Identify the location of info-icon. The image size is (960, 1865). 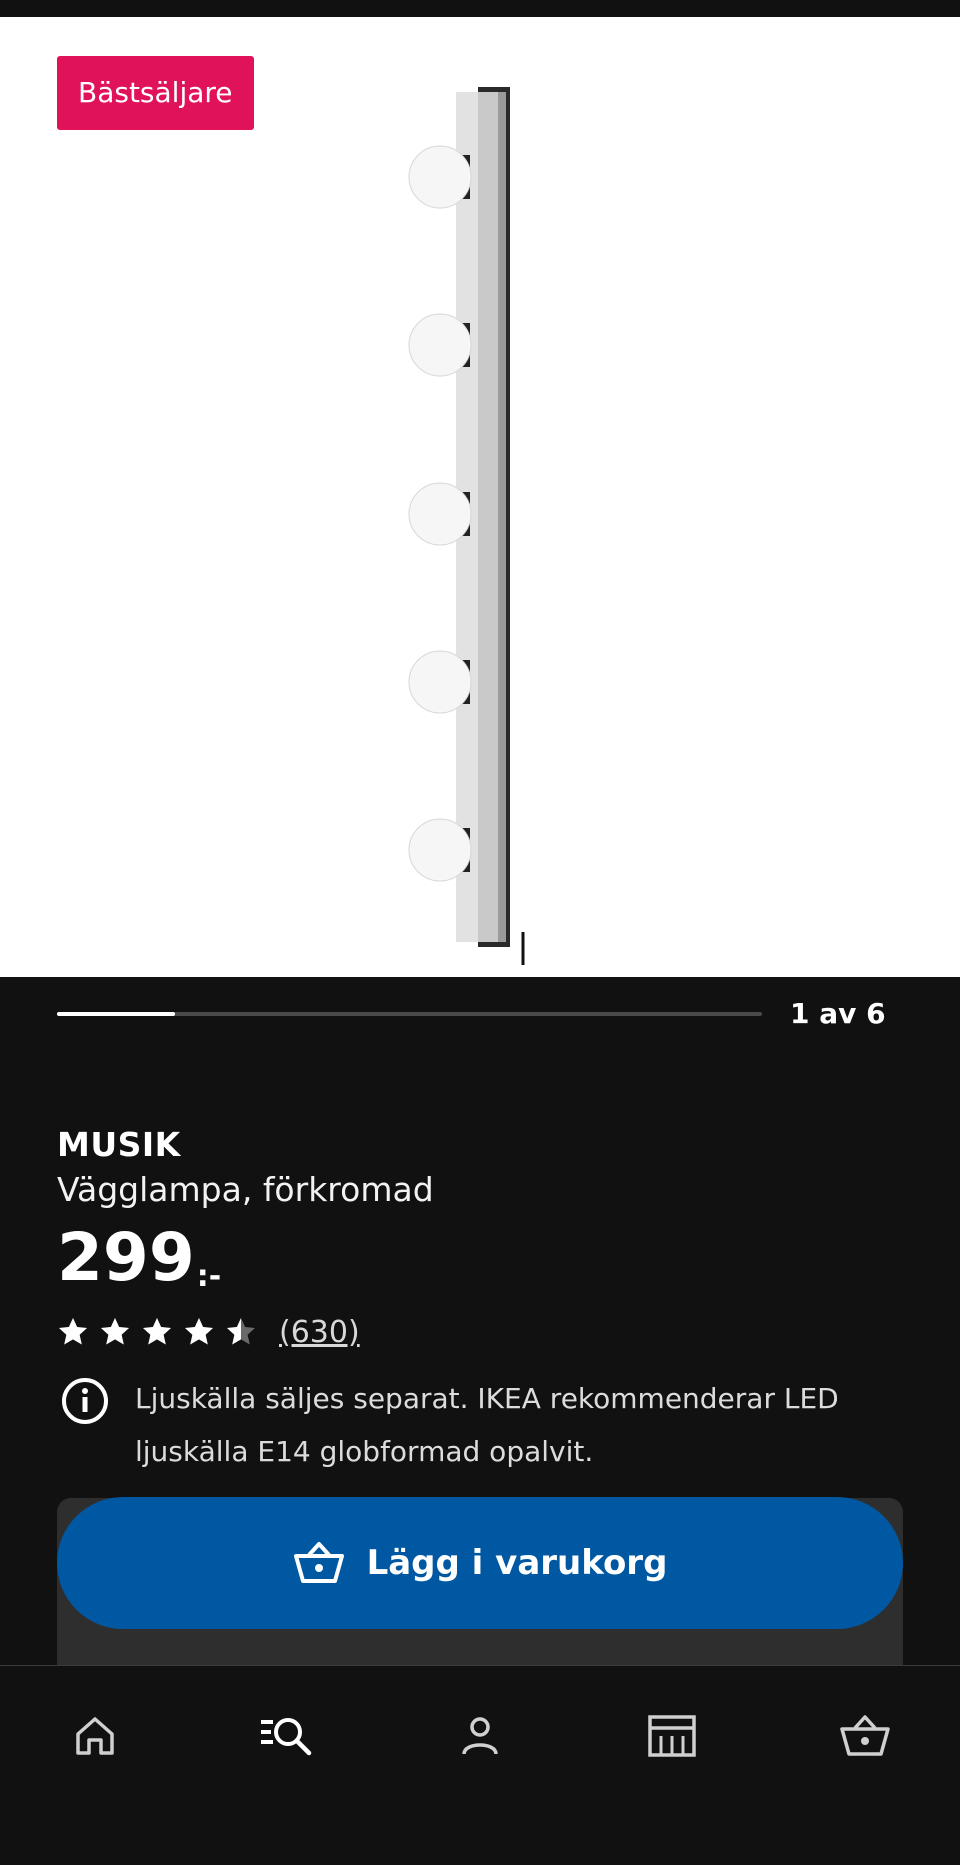
(85, 1401).